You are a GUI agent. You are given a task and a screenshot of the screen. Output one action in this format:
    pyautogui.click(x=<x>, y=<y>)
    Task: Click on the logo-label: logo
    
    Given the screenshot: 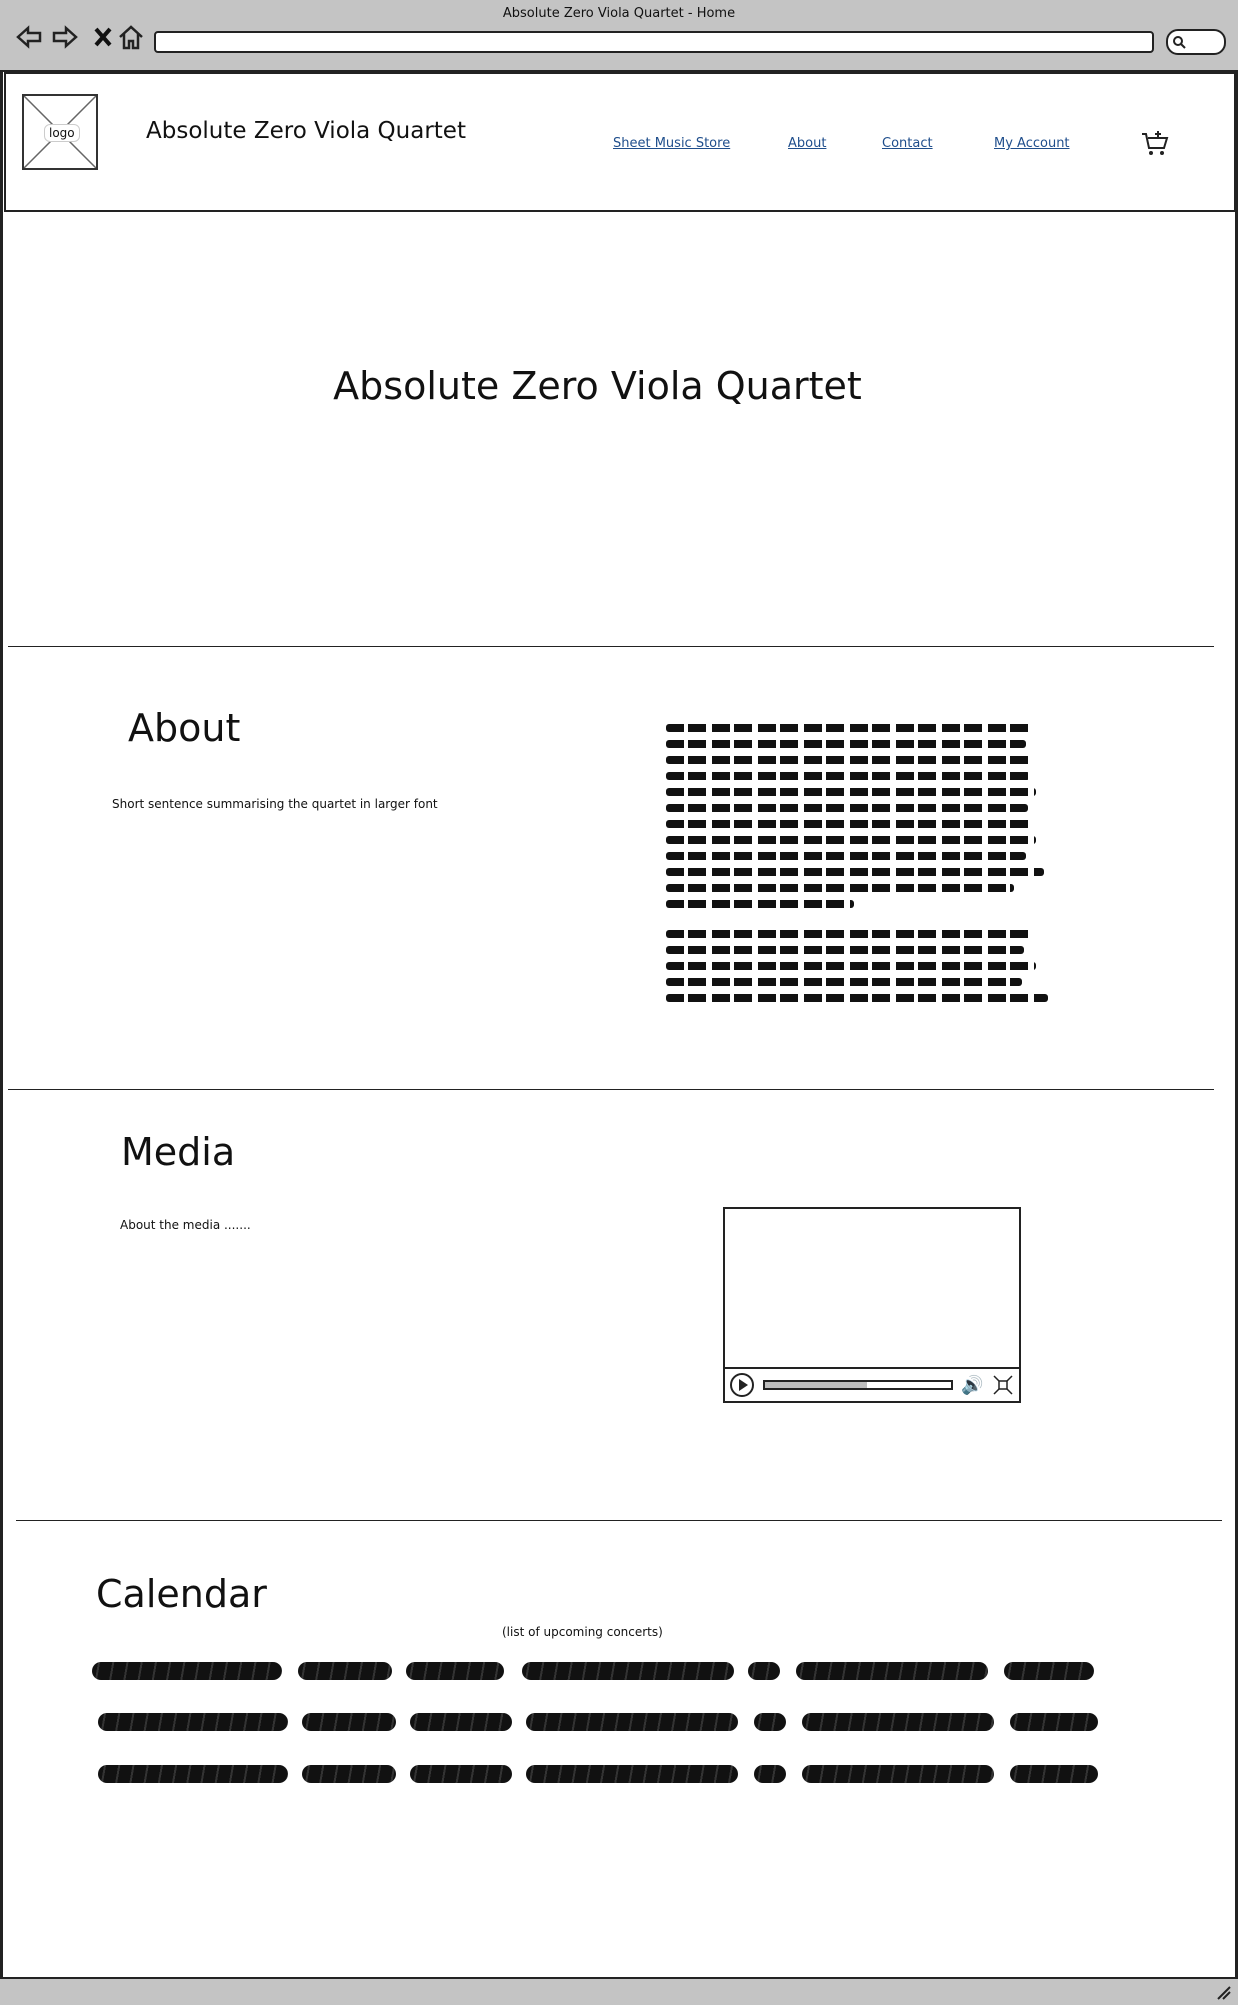 What is the action you would take?
    pyautogui.click(x=62, y=133)
    